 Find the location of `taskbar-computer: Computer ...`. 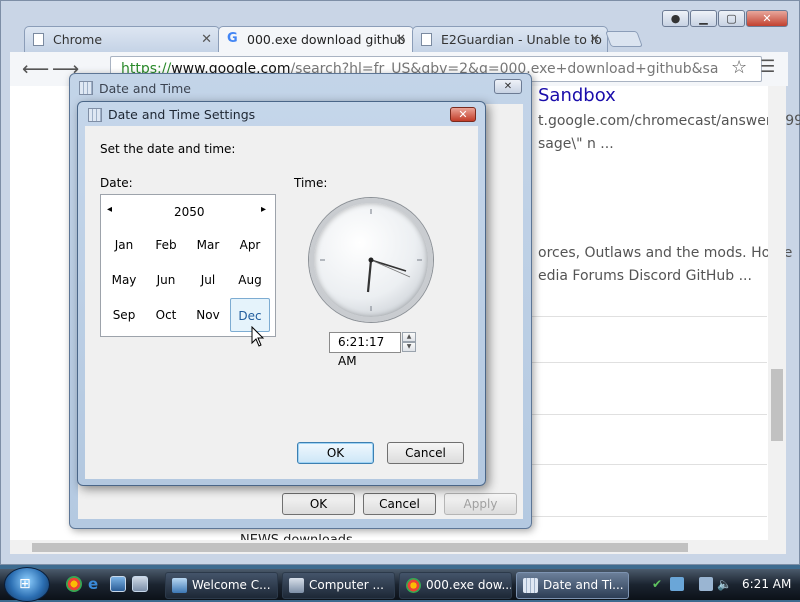

taskbar-computer: Computer ... is located at coordinates (338, 585).